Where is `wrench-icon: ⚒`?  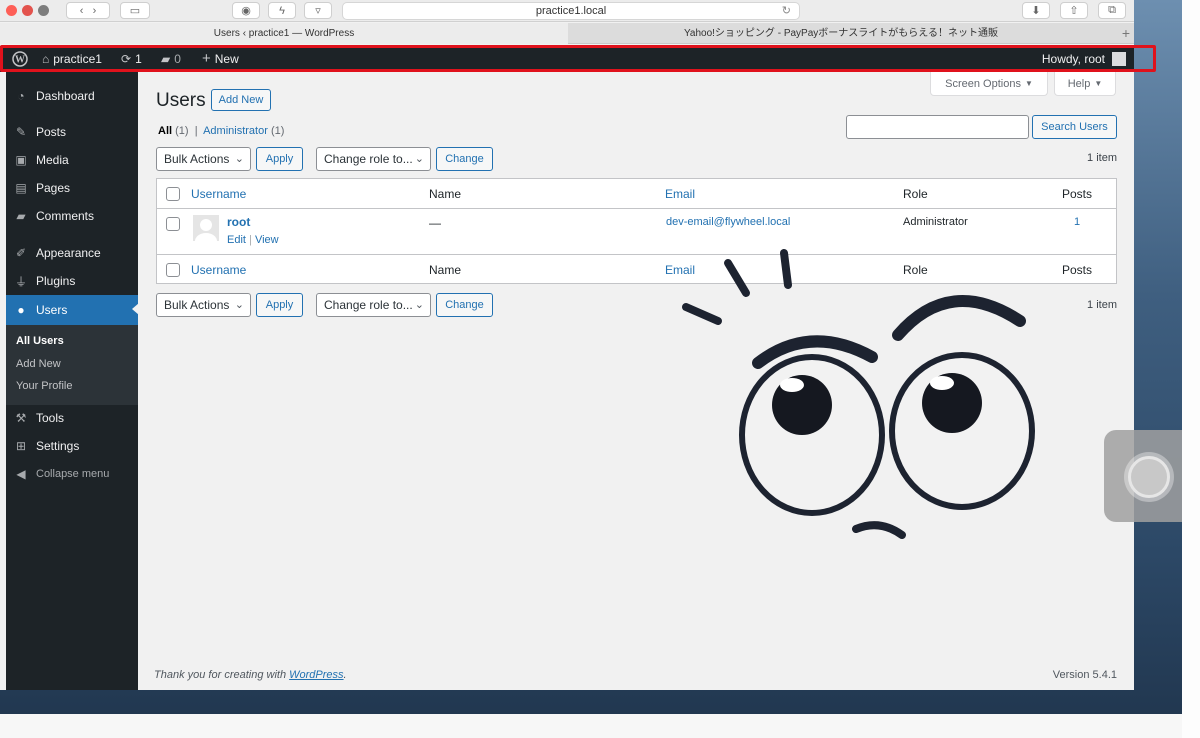
wrench-icon: ⚒ is located at coordinates (21, 418).